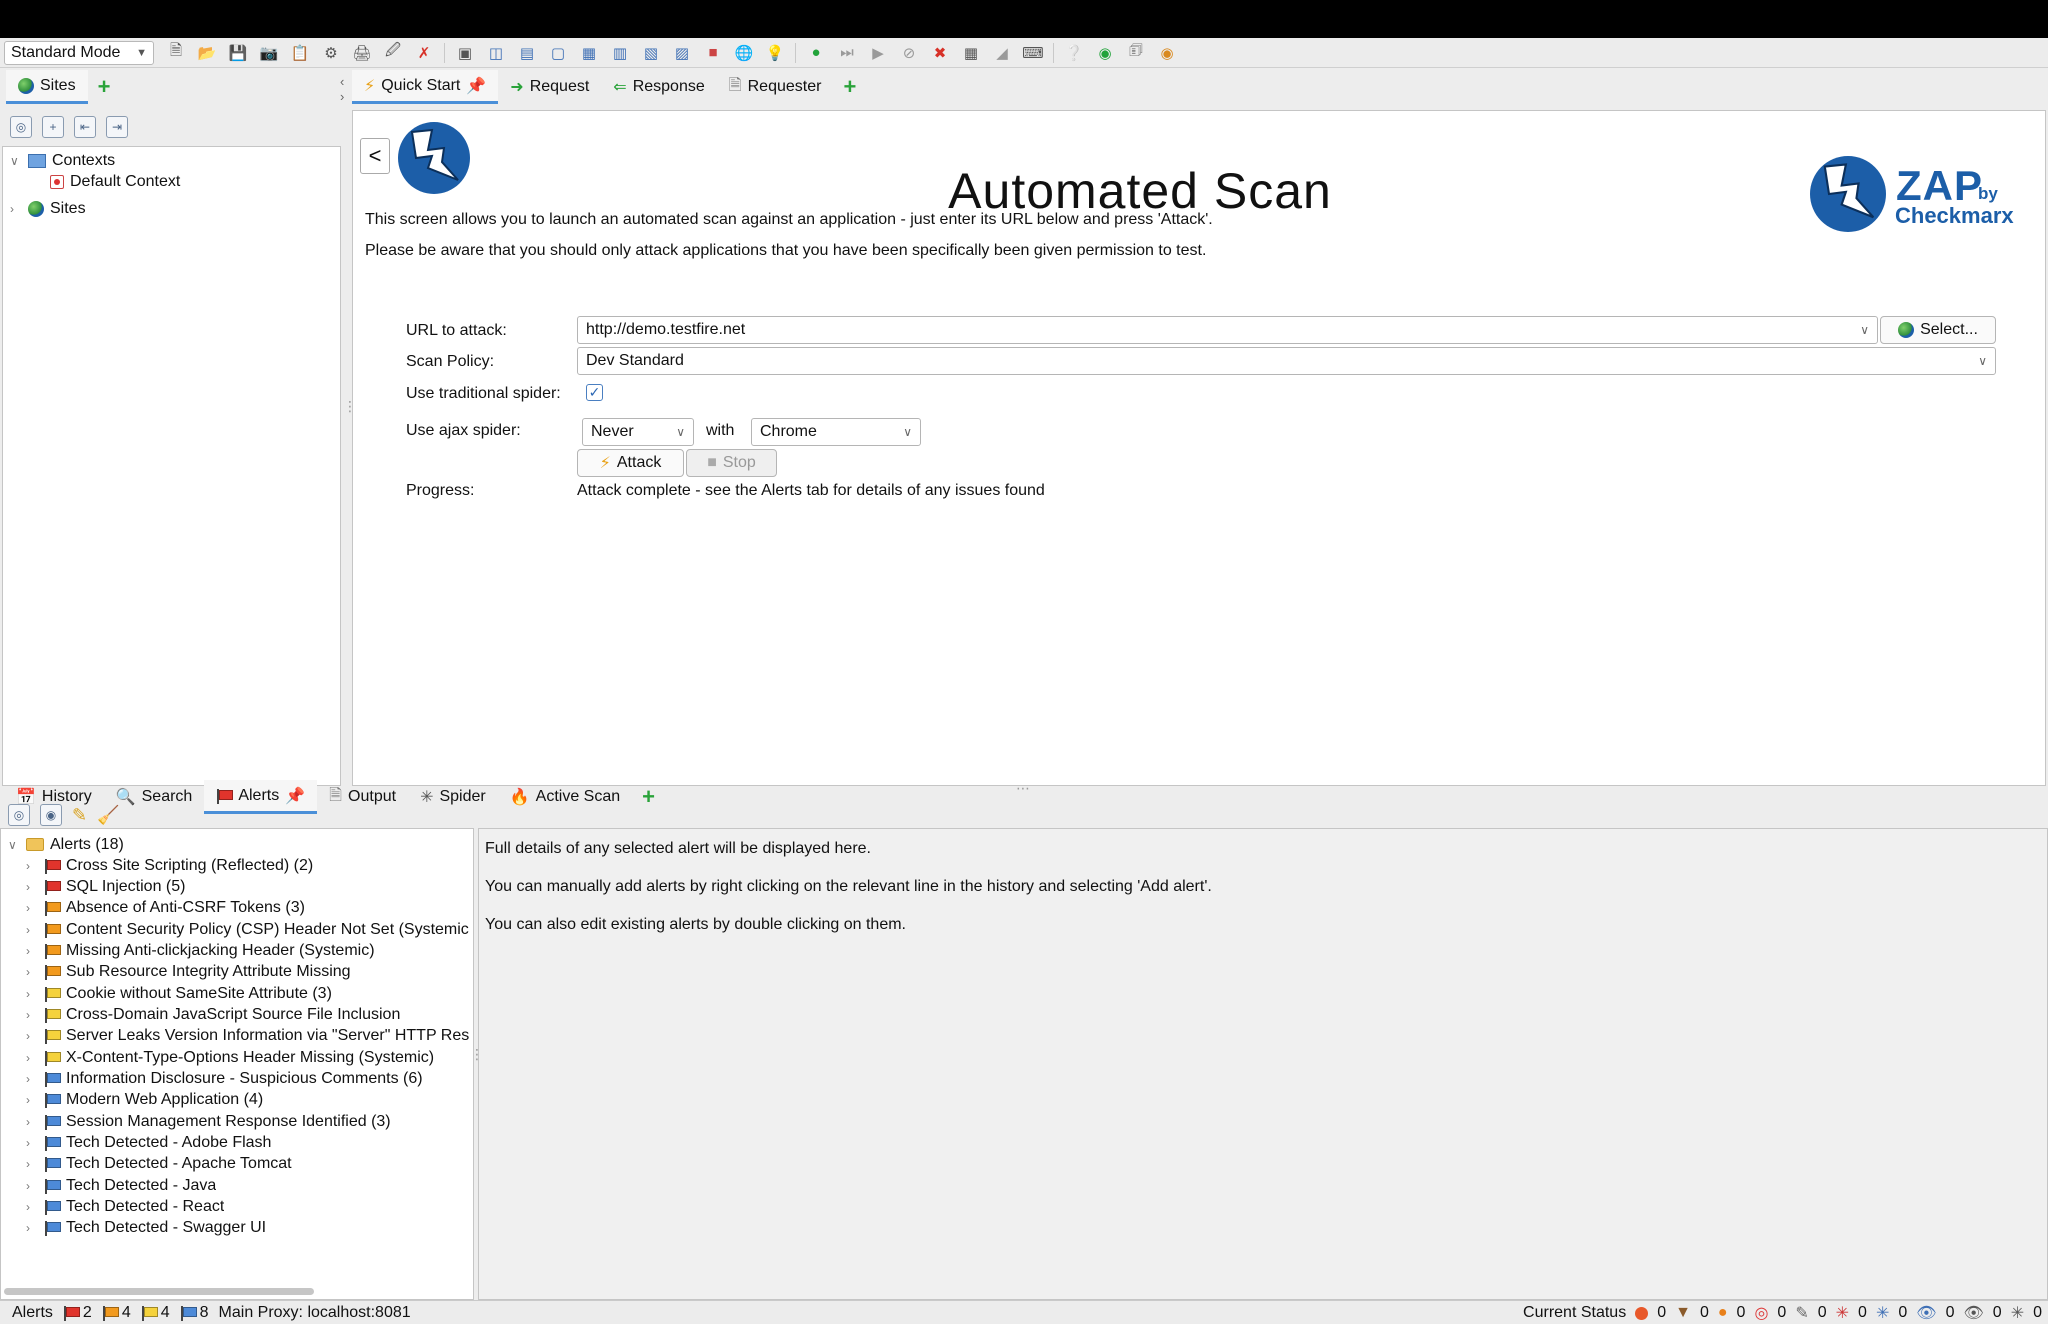  I want to click on alert-item: › Tech Detected - Swagger UI, so click(146, 1228).